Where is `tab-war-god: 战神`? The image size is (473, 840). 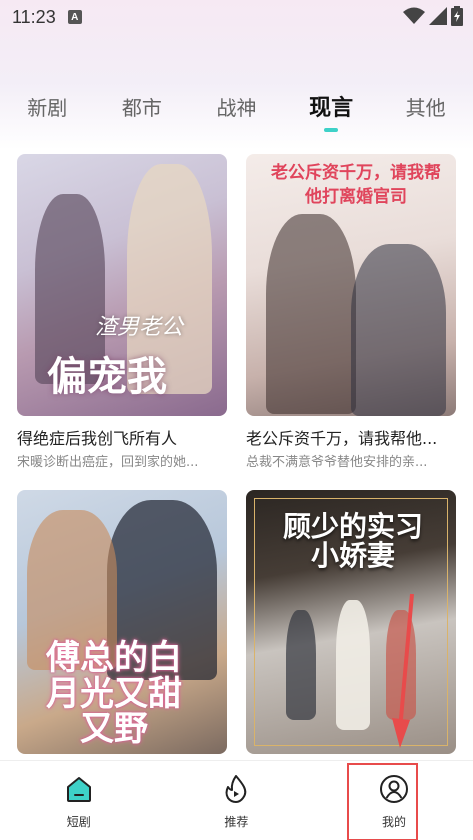
tab-war-god: 战神 is located at coordinates (236, 107).